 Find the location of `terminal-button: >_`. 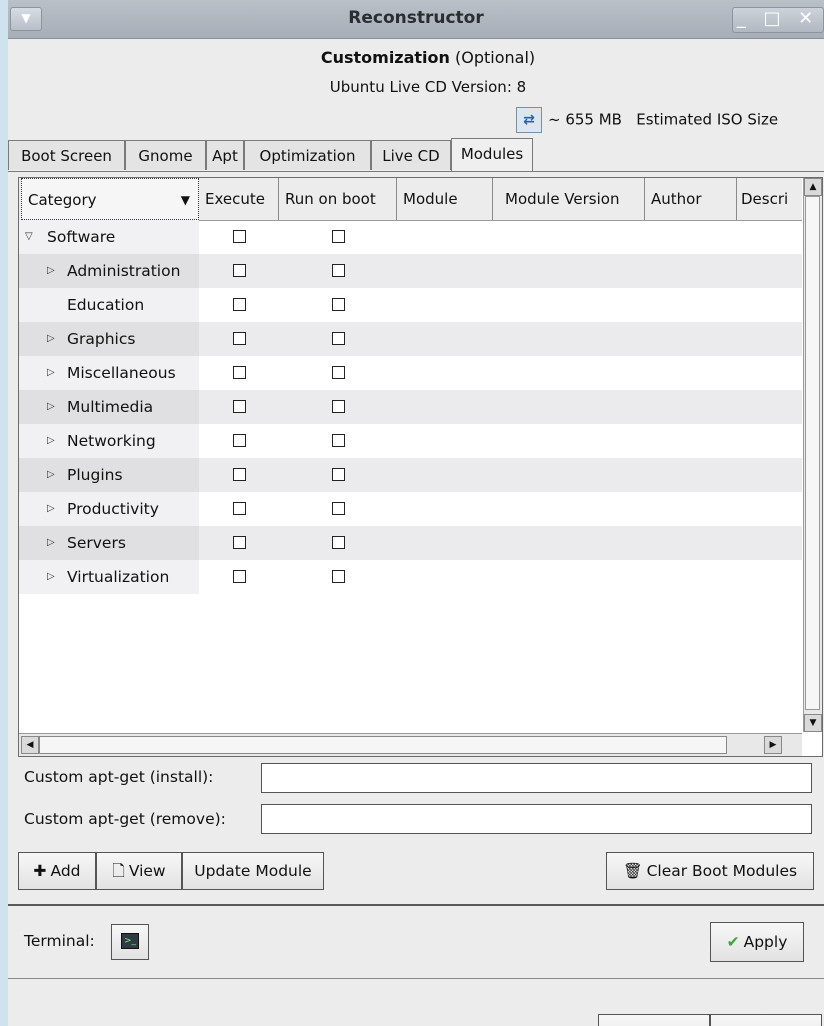

terminal-button: >_ is located at coordinates (130, 942).